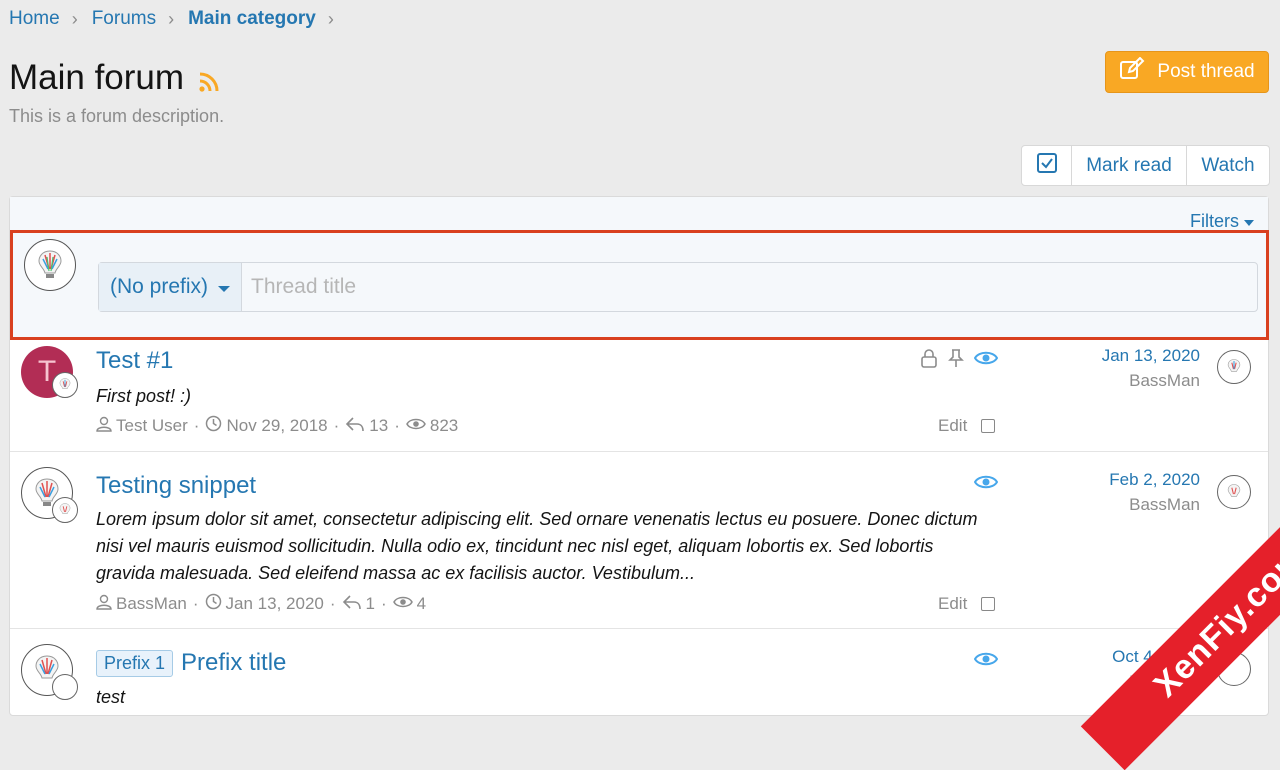 The width and height of the screenshot is (1280, 770). What do you see at coordinates (379, 425) in the screenshot?
I see `reply-count: 13` at bounding box center [379, 425].